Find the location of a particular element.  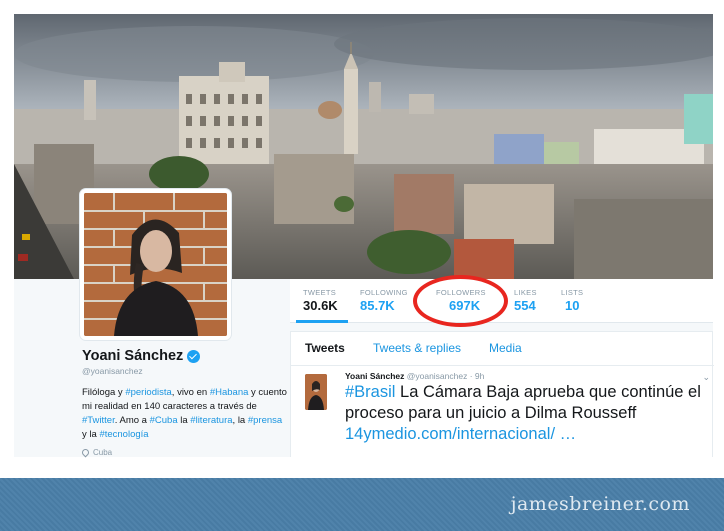

bio-hashtag: #Cuba is located at coordinates (164, 420).